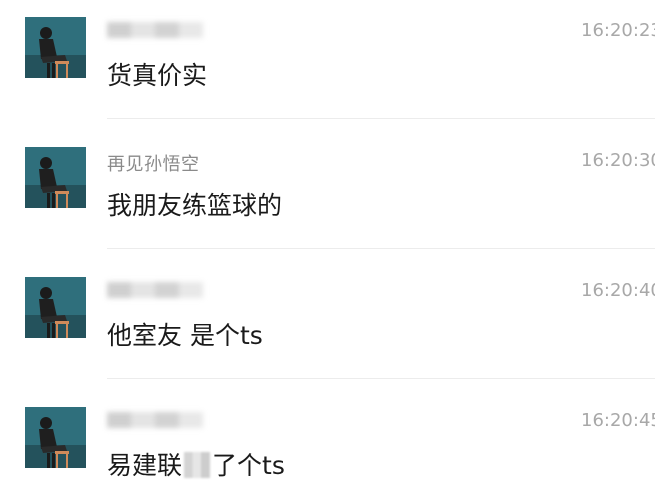  I want to click on message-time: 16:20:23, so click(618, 30).